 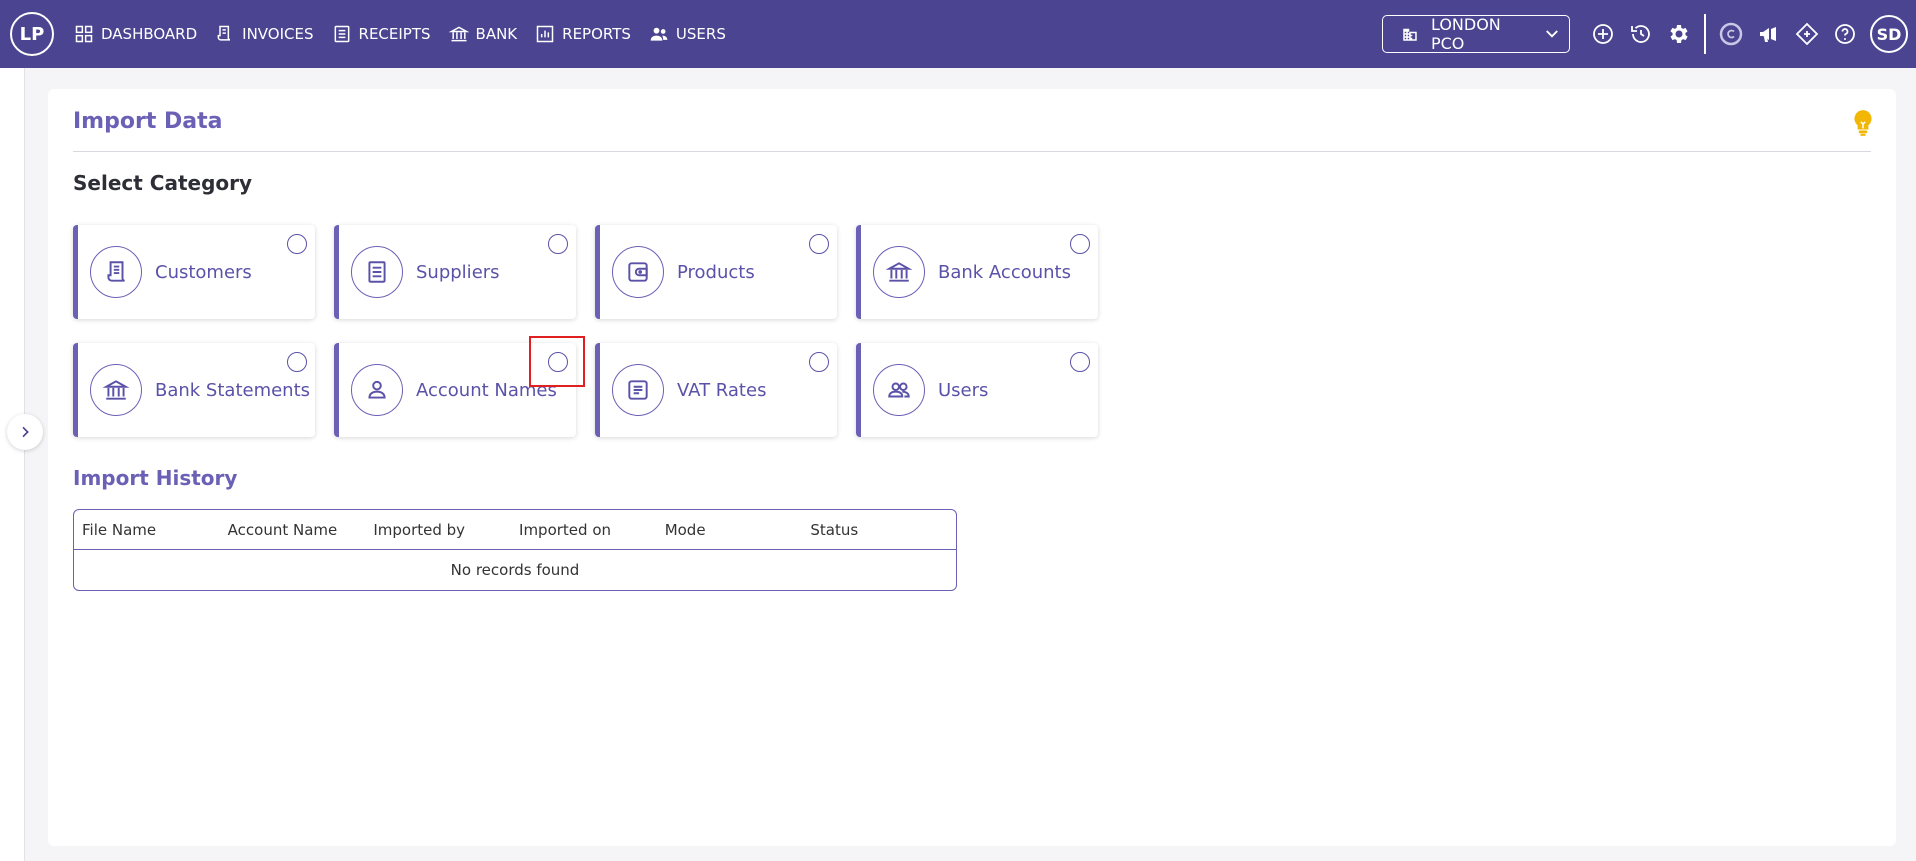 I want to click on reports-chart-icon, so click(x=545, y=34).